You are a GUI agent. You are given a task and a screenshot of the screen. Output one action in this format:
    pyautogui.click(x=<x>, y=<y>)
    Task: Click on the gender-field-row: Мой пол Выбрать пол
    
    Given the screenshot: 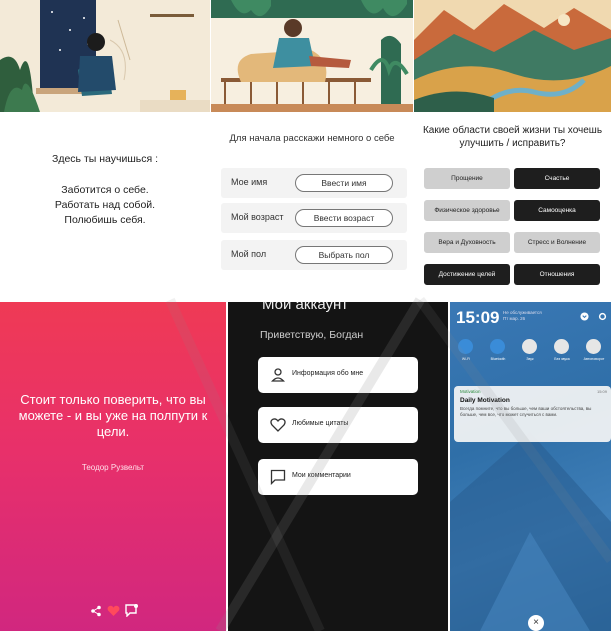 What is the action you would take?
    pyautogui.click(x=314, y=255)
    